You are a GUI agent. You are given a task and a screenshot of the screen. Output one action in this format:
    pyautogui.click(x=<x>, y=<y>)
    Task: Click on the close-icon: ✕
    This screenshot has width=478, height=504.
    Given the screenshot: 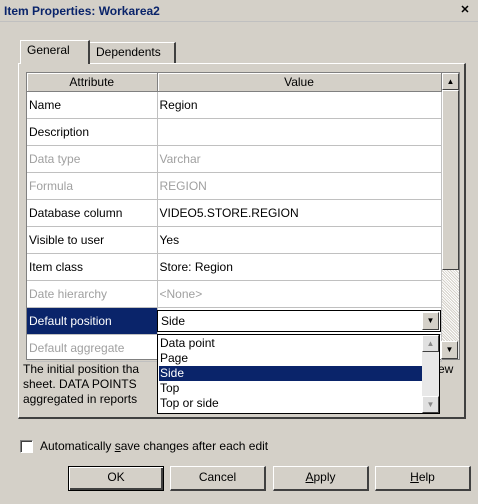 What is the action you would take?
    pyautogui.click(x=465, y=10)
    